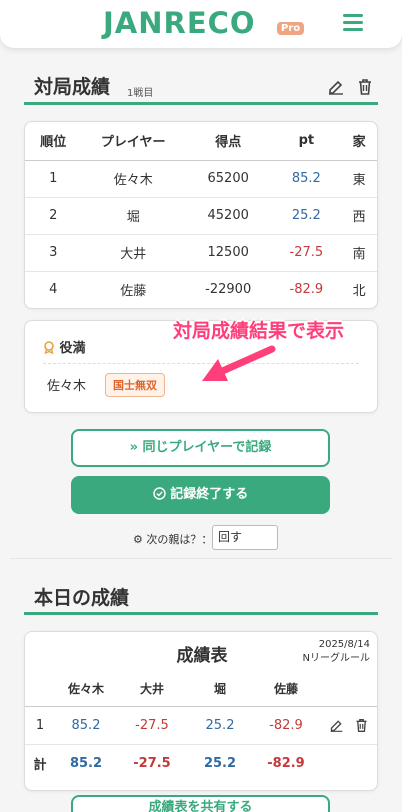  What do you see at coordinates (228, 290) in the screenshot?
I see `score-cell: -22900` at bounding box center [228, 290].